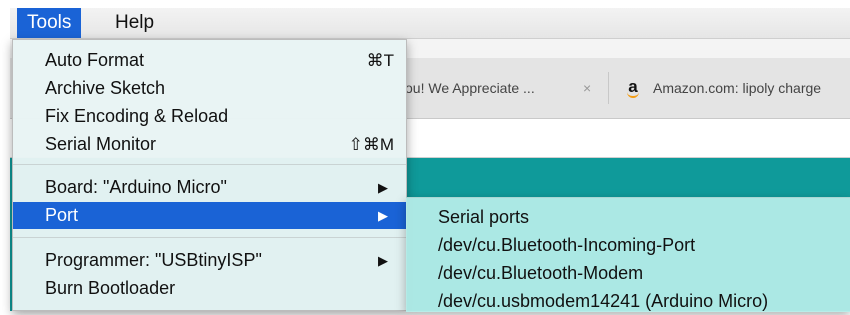 This screenshot has height=315, width=850. What do you see at coordinates (371, 144) in the screenshot?
I see `shortcut-label: ⇧⌘M` at bounding box center [371, 144].